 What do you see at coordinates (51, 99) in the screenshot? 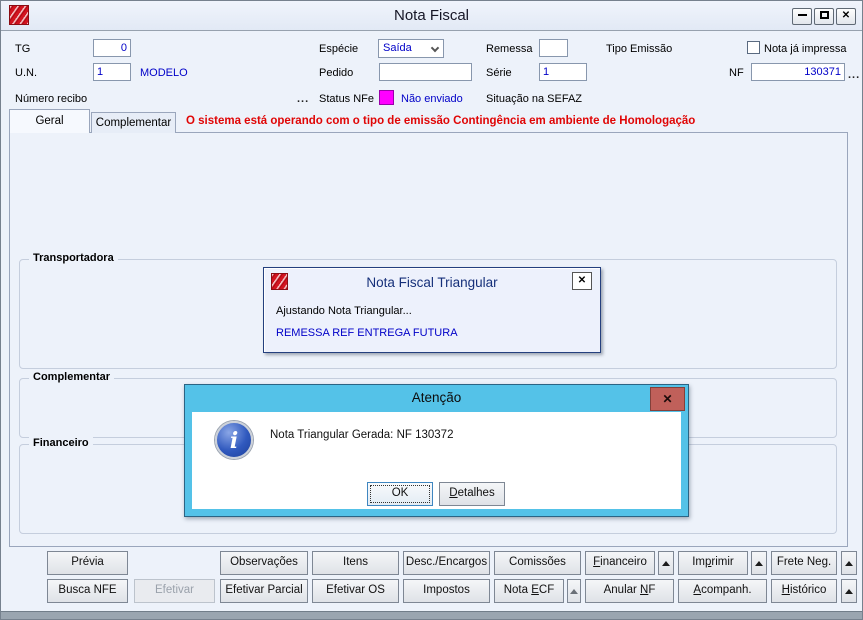
I see `numero-recibo-label: Número recibo` at bounding box center [51, 99].